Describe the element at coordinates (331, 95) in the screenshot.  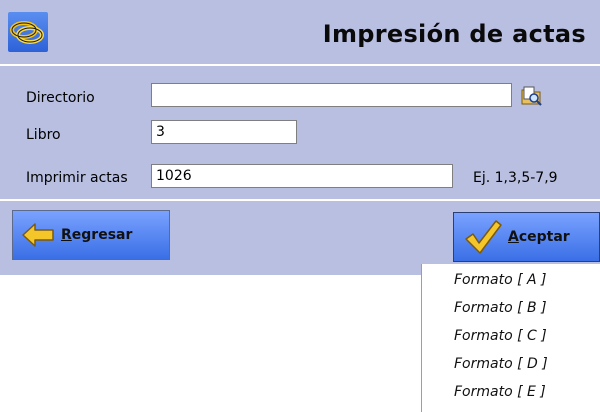
I see `directorio-input` at that location.